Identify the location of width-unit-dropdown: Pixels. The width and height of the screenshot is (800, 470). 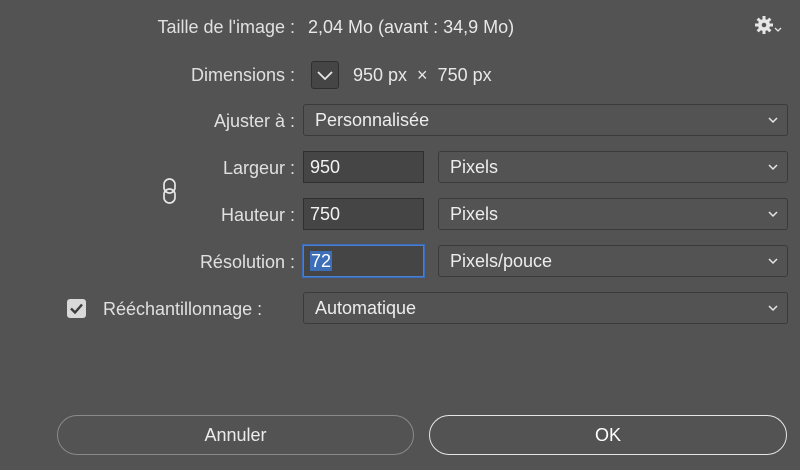
(613, 167).